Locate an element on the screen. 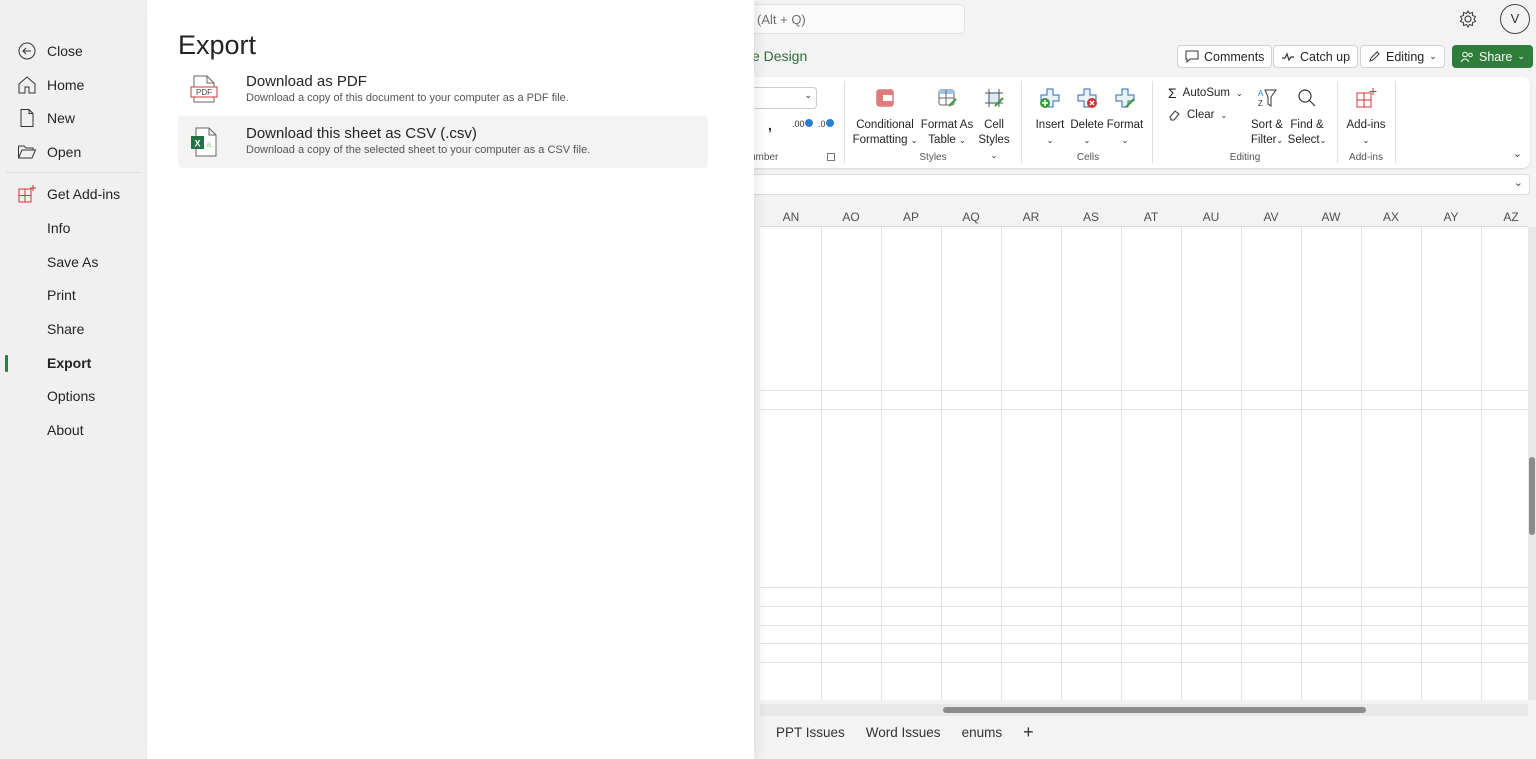  nav-open-label: Open is located at coordinates (64, 152).